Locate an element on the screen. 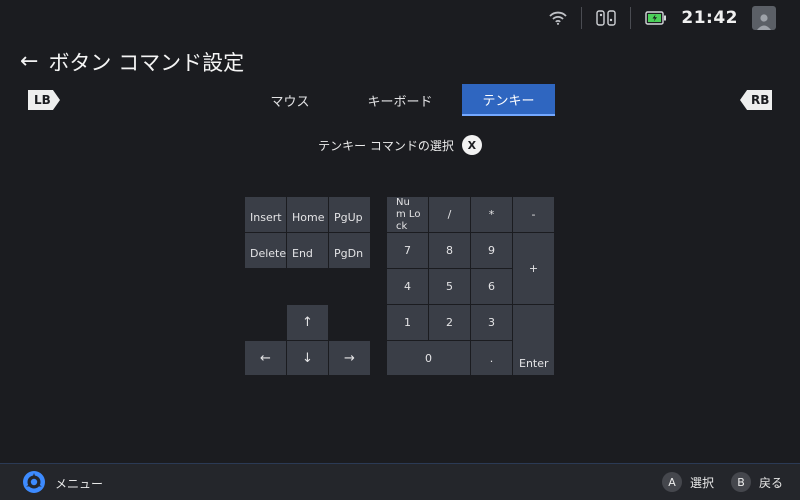  user-avatar is located at coordinates (764, 18).